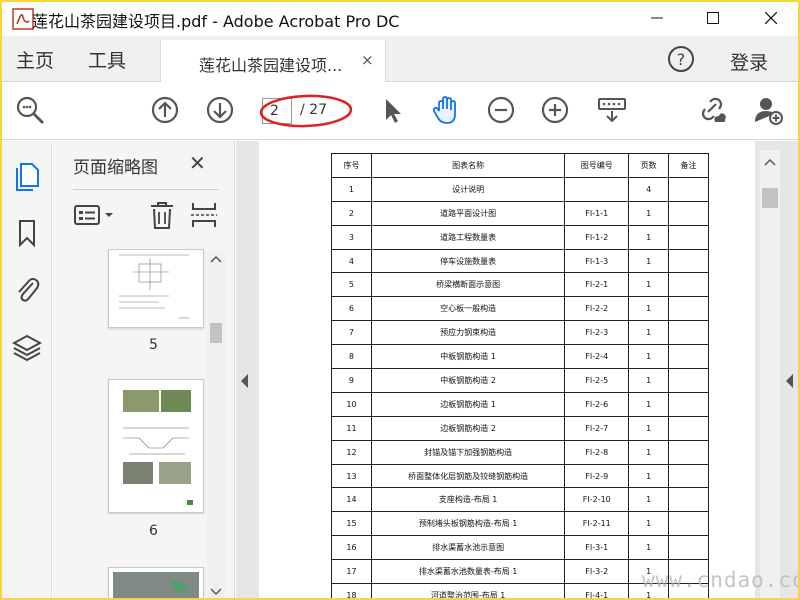  Describe the element at coordinates (165, 110) in the screenshot. I see `previous-page-icon` at that location.